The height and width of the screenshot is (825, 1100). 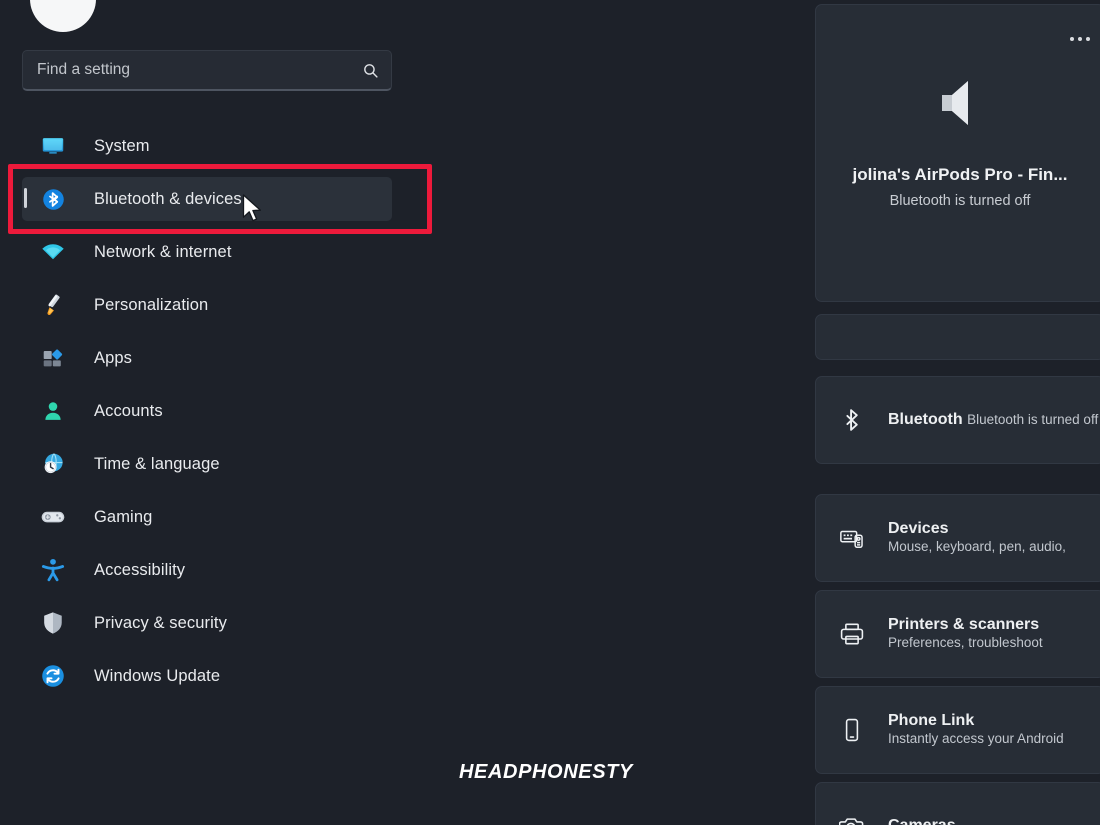 What do you see at coordinates (957, 337) in the screenshot?
I see `blank-card` at bounding box center [957, 337].